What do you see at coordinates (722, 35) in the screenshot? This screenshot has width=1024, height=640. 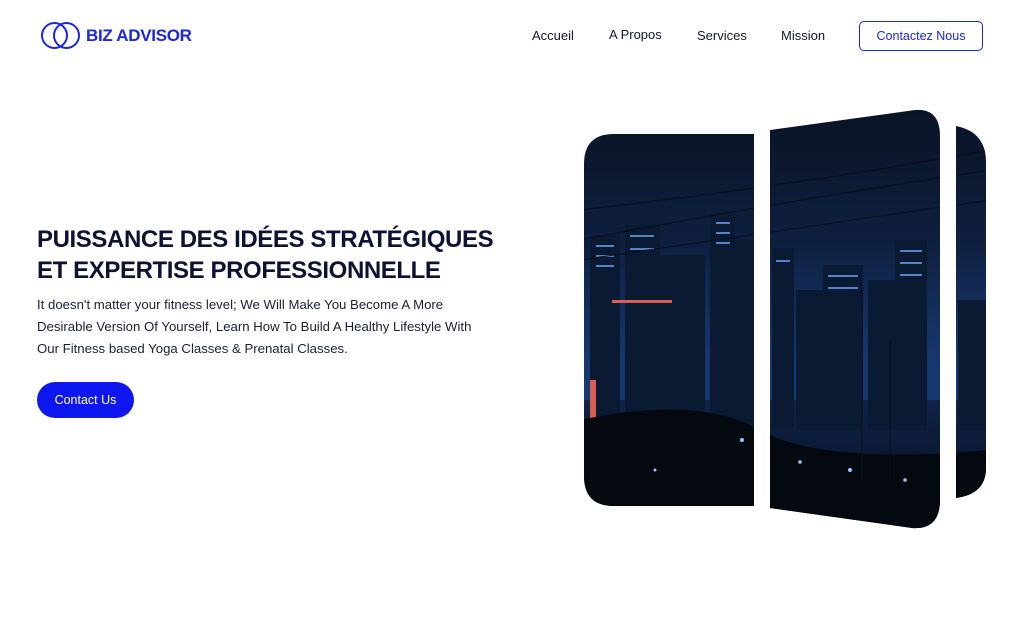 I see `nav-link-services: Services` at bounding box center [722, 35].